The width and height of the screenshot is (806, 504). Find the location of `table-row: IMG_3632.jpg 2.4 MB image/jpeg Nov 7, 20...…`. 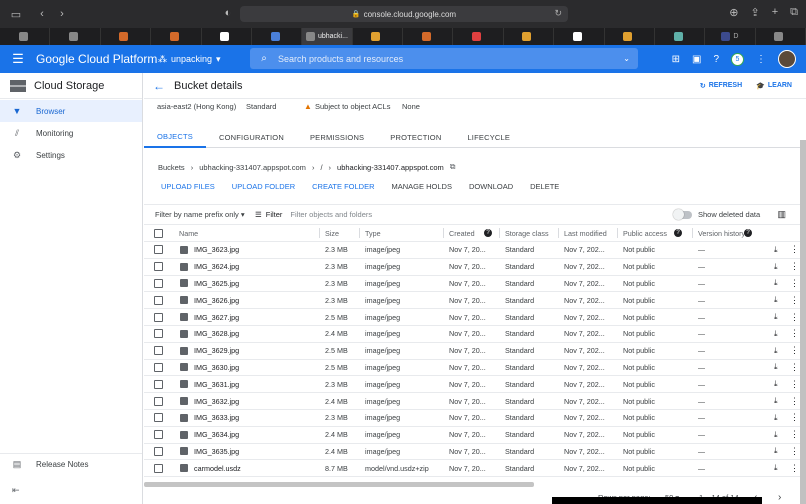

table-row: IMG_3632.jpg 2.4 MB image/jpeg Nov 7, 20...… is located at coordinates (475, 401).